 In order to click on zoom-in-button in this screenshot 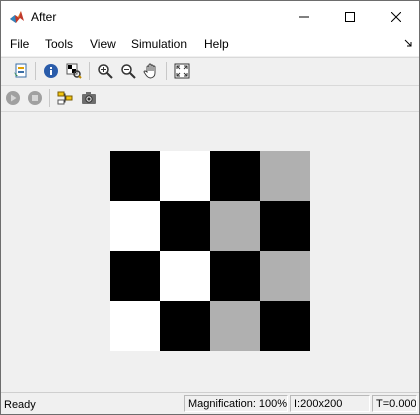, I will do `click(105, 71)`.